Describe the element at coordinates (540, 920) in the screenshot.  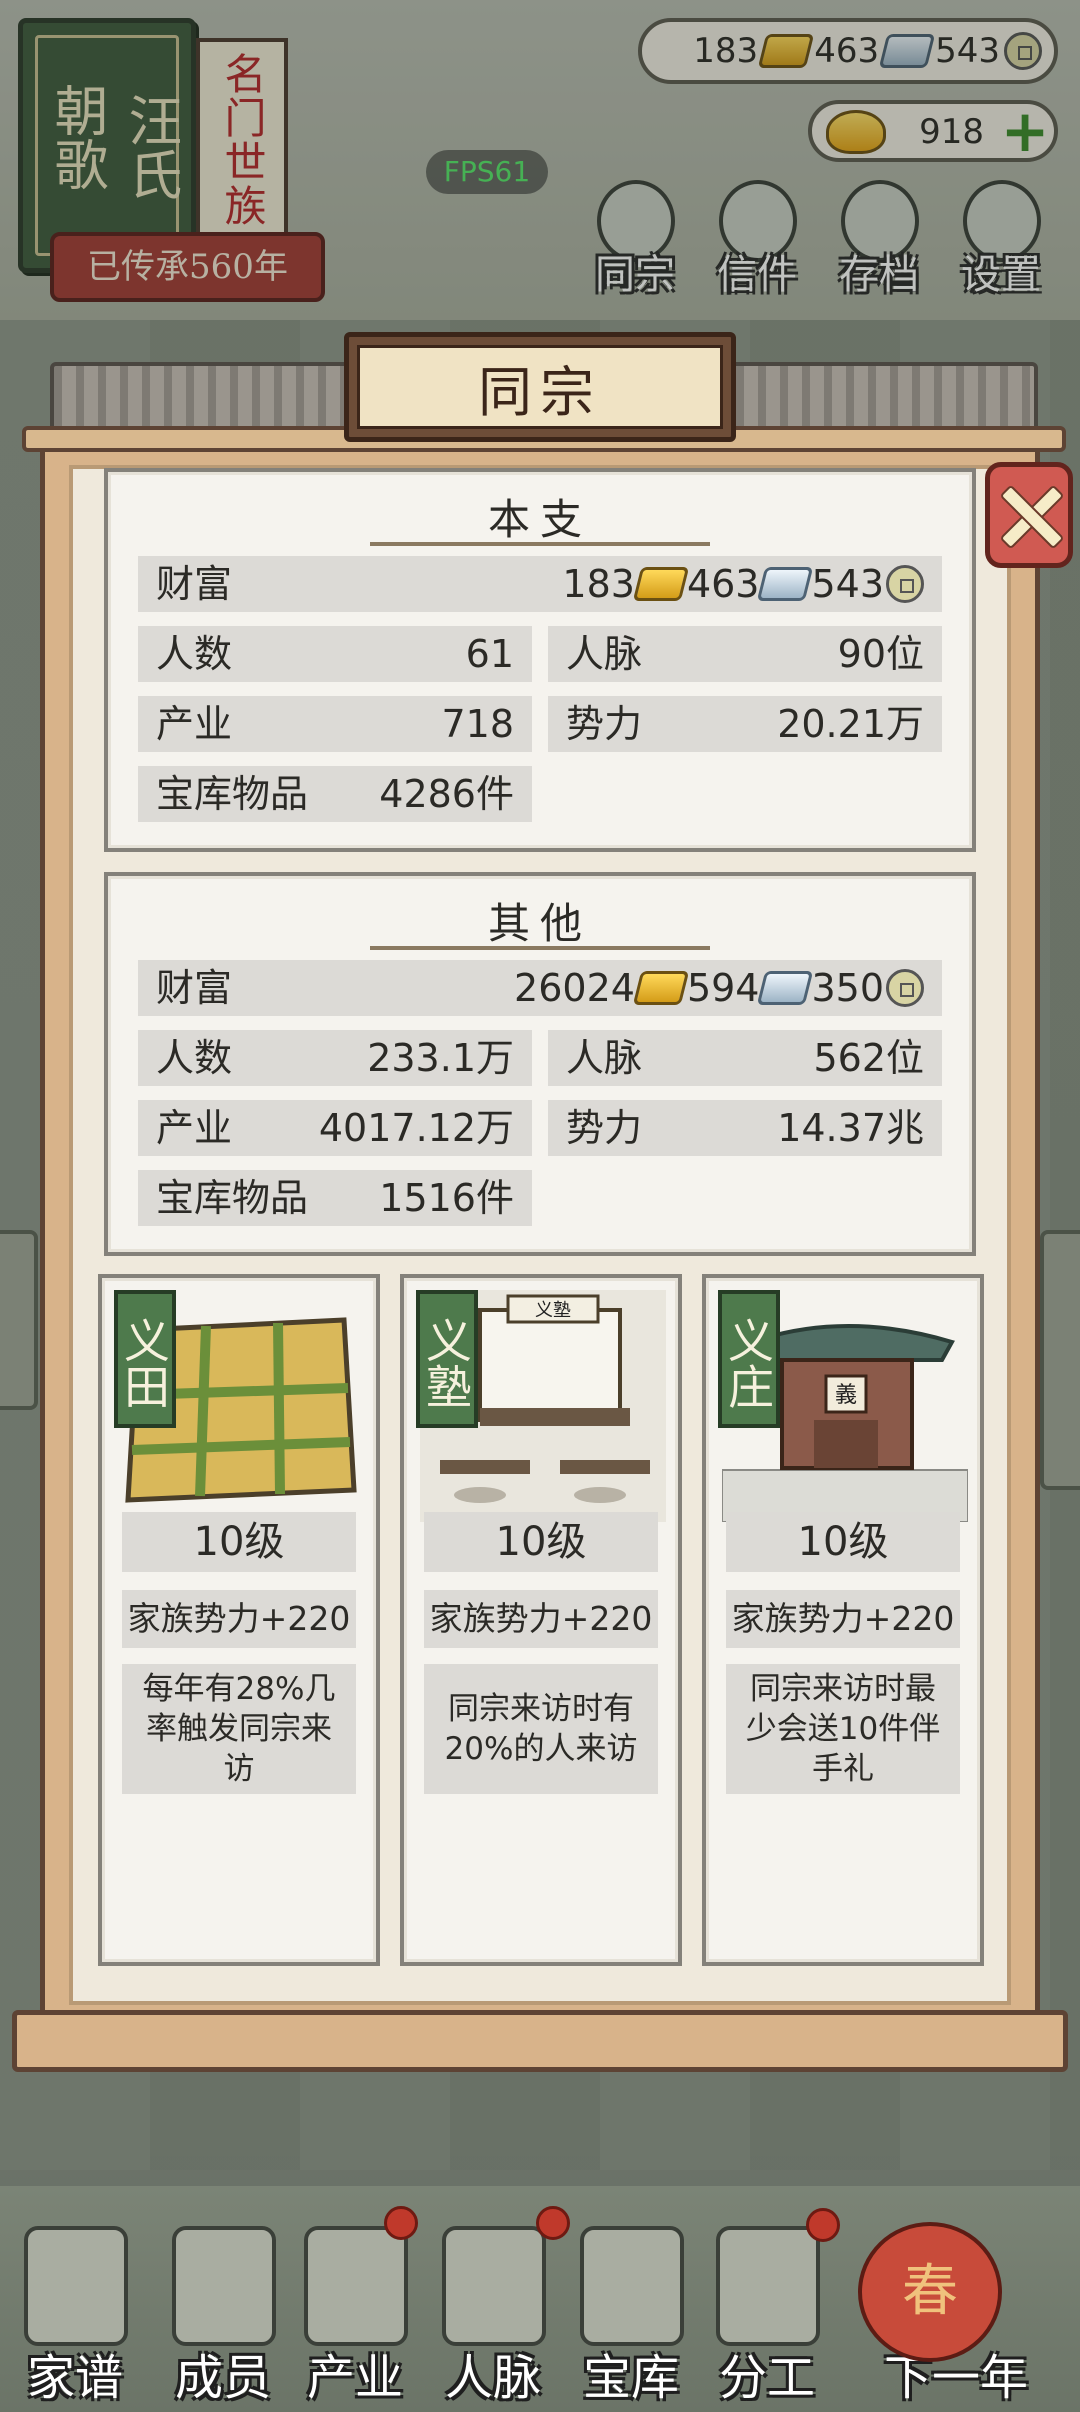
I see `others-title: 其他` at that location.